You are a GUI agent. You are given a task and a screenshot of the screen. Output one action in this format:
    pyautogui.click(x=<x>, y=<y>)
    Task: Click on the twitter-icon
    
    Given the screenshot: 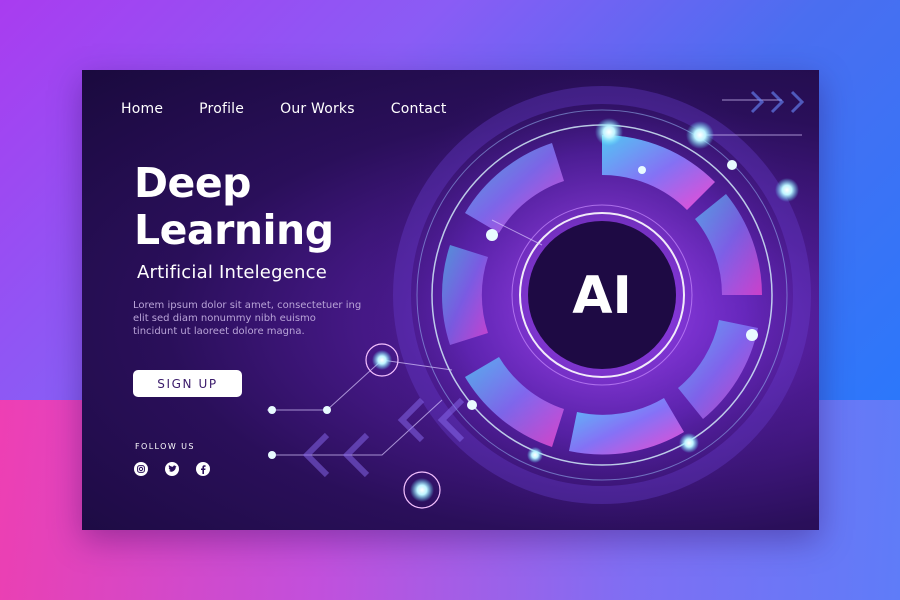 What is the action you would take?
    pyautogui.click(x=172, y=469)
    